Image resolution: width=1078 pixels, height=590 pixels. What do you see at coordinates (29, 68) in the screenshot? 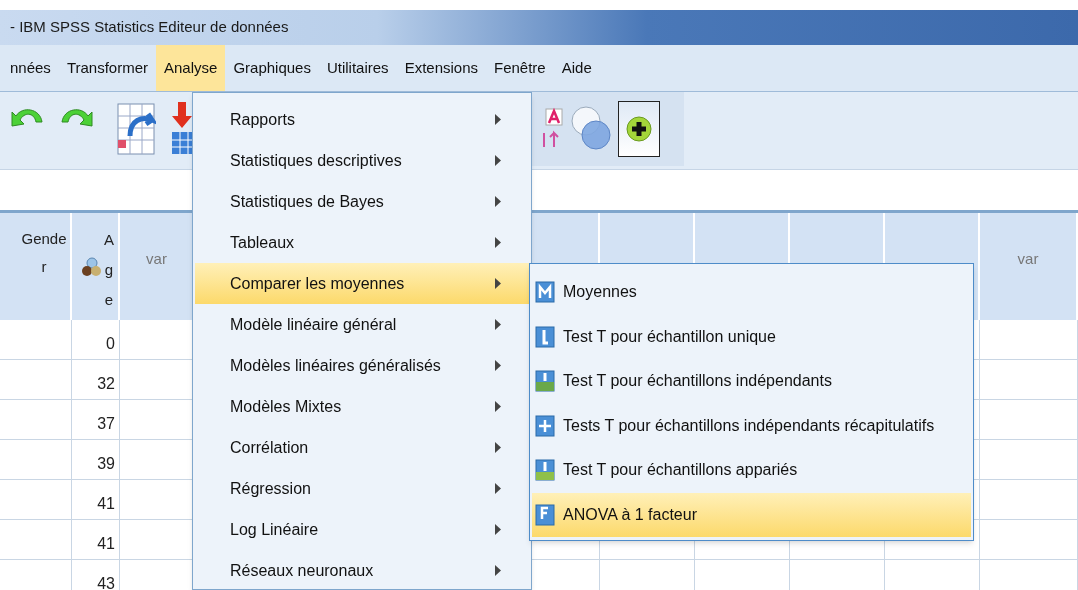
I see `menu-item: nnées` at bounding box center [29, 68].